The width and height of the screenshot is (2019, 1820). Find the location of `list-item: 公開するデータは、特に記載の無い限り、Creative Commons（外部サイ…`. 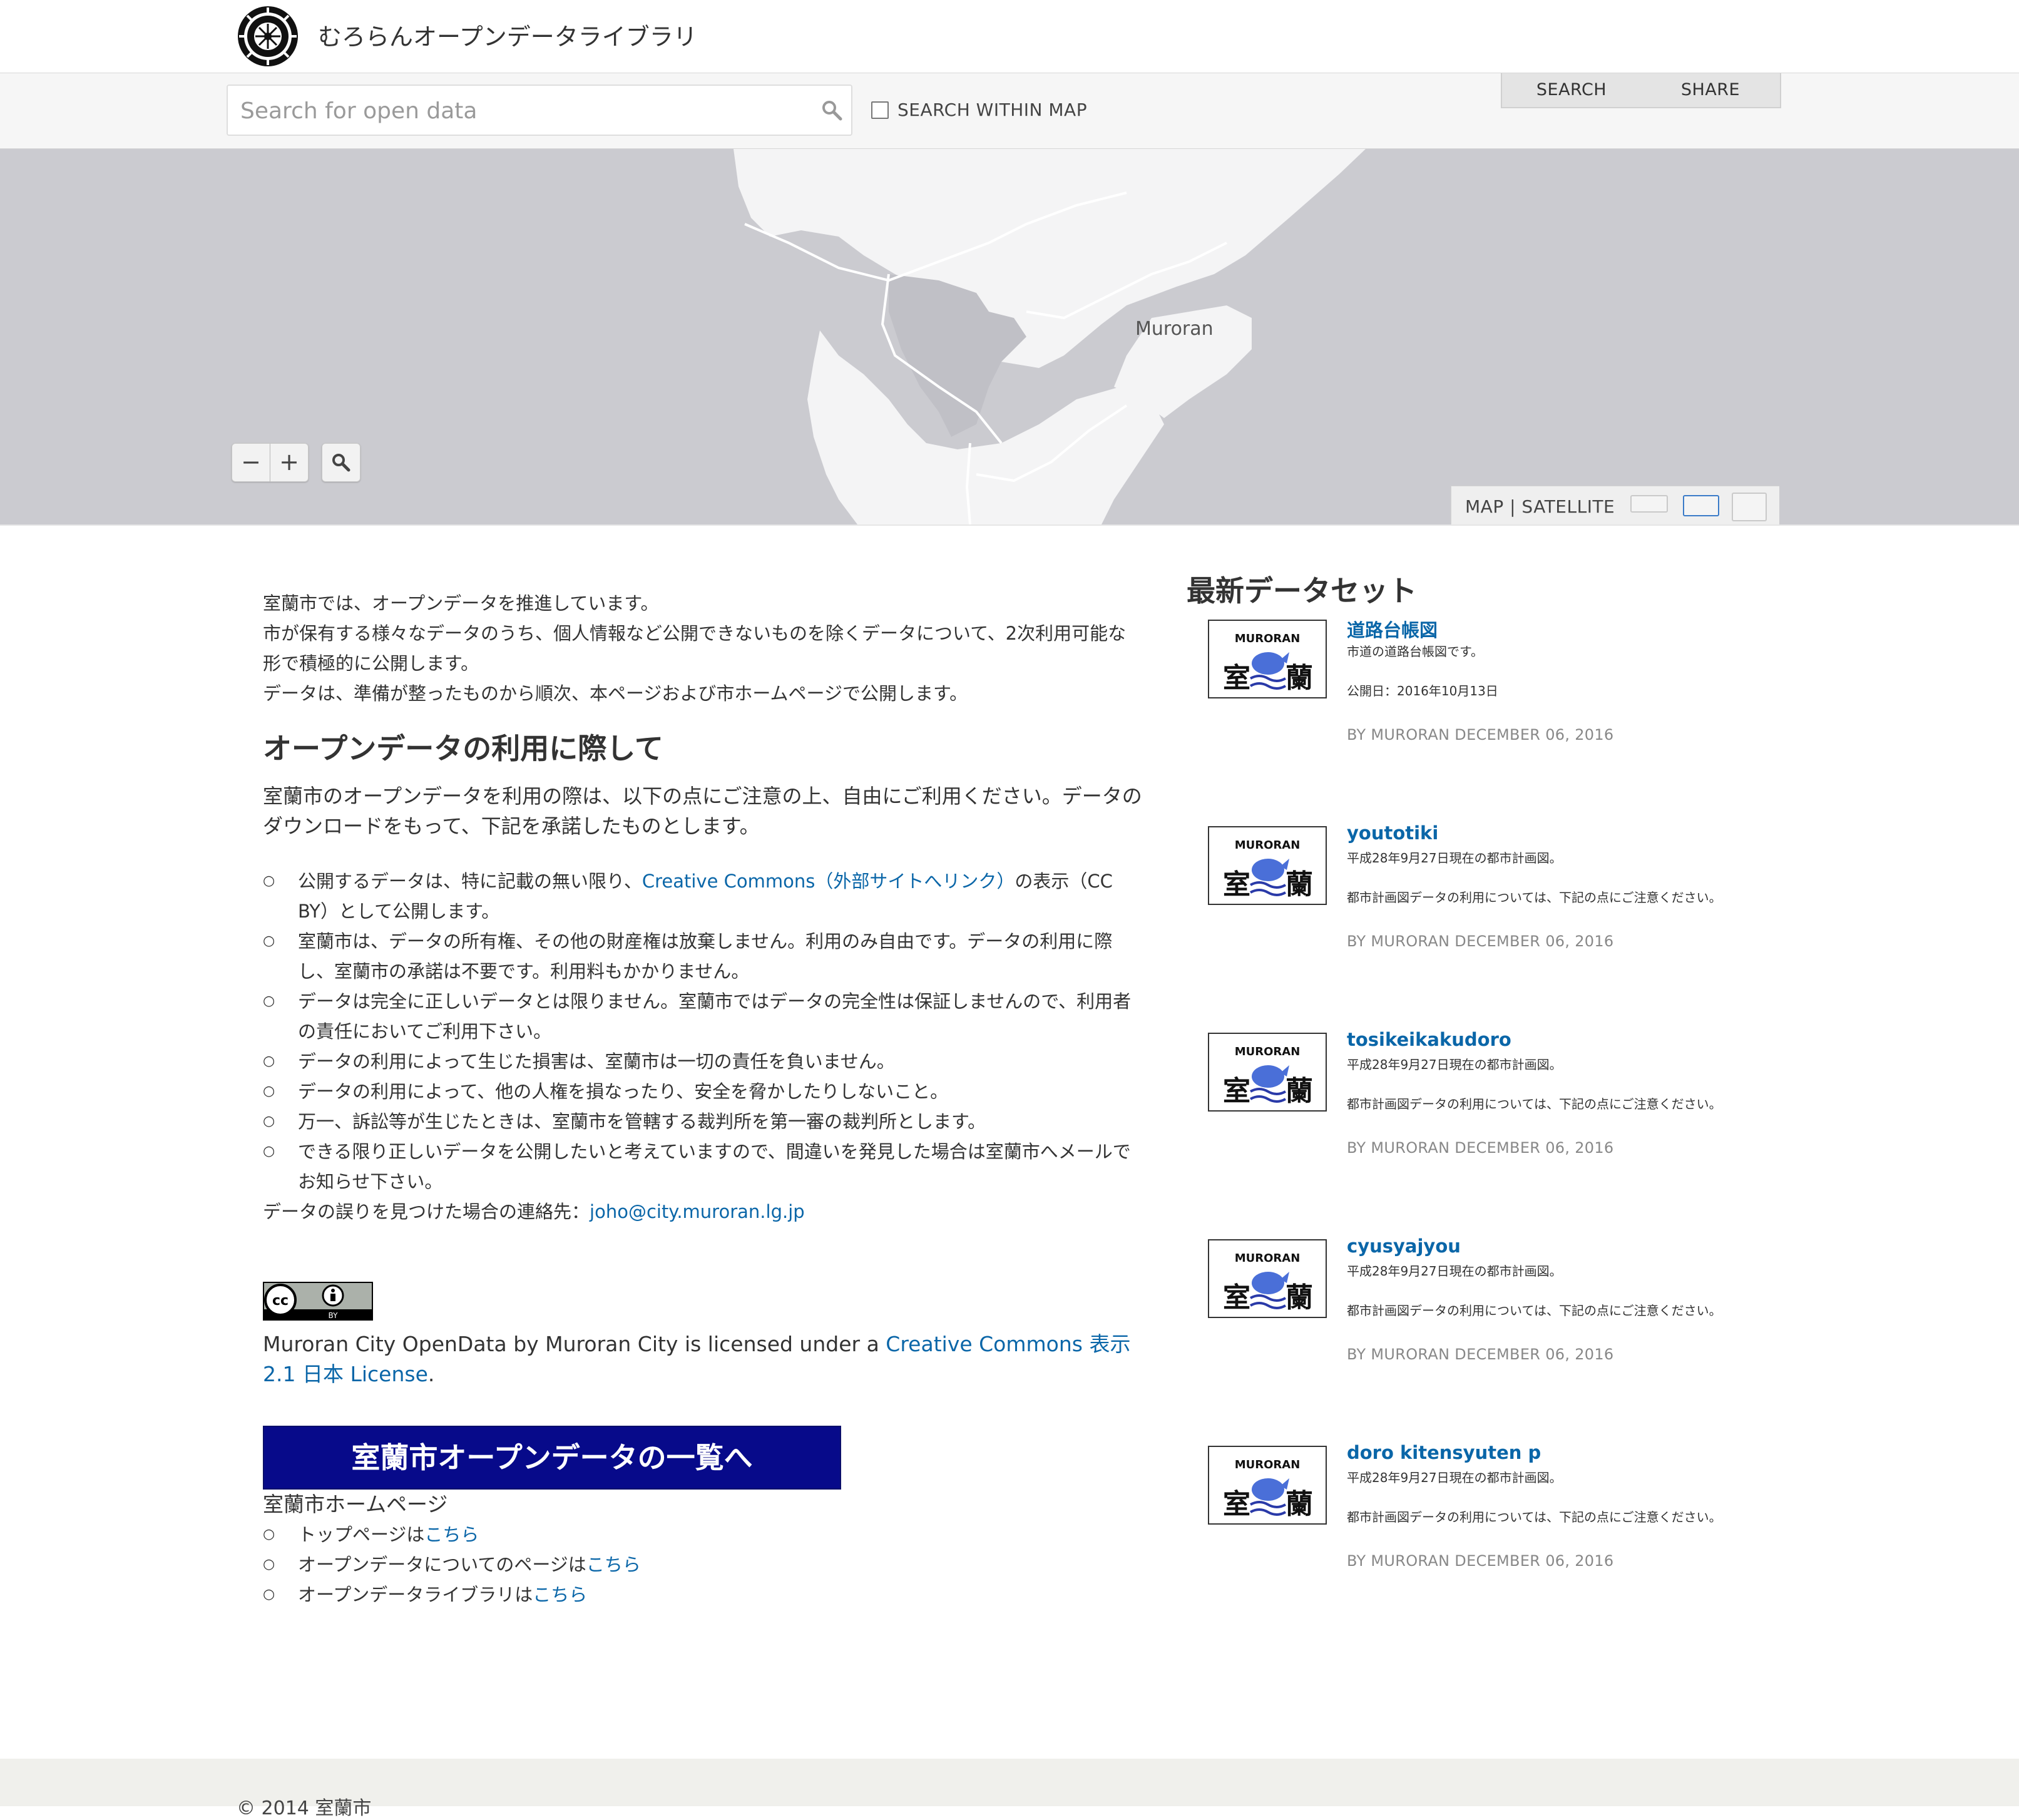

list-item: 公開するデータは、特に記載の無い限り、Creative Commons（外部サイ… is located at coordinates (703, 896).